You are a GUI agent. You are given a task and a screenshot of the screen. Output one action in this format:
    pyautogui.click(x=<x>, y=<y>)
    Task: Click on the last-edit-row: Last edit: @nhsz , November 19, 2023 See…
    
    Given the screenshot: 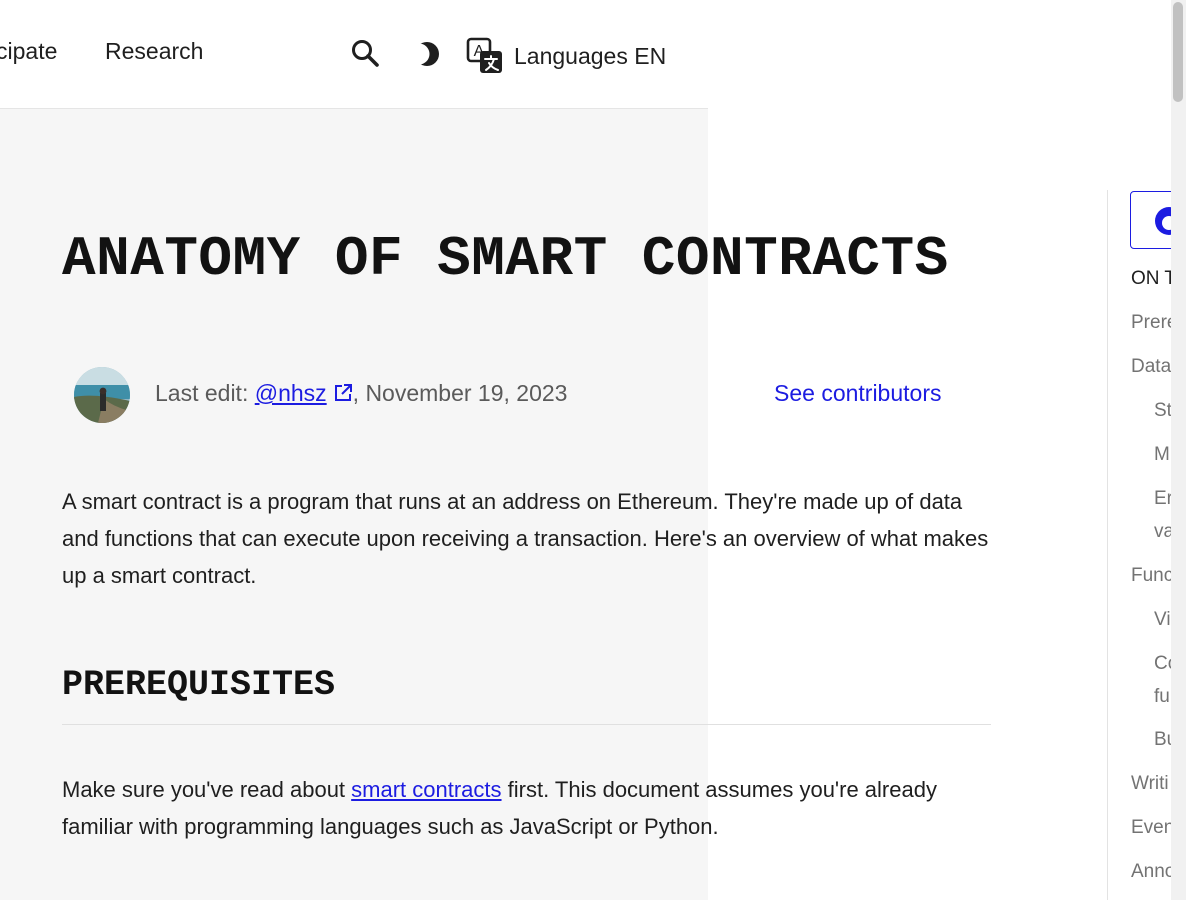 What is the action you would take?
    pyautogui.click(x=514, y=396)
    